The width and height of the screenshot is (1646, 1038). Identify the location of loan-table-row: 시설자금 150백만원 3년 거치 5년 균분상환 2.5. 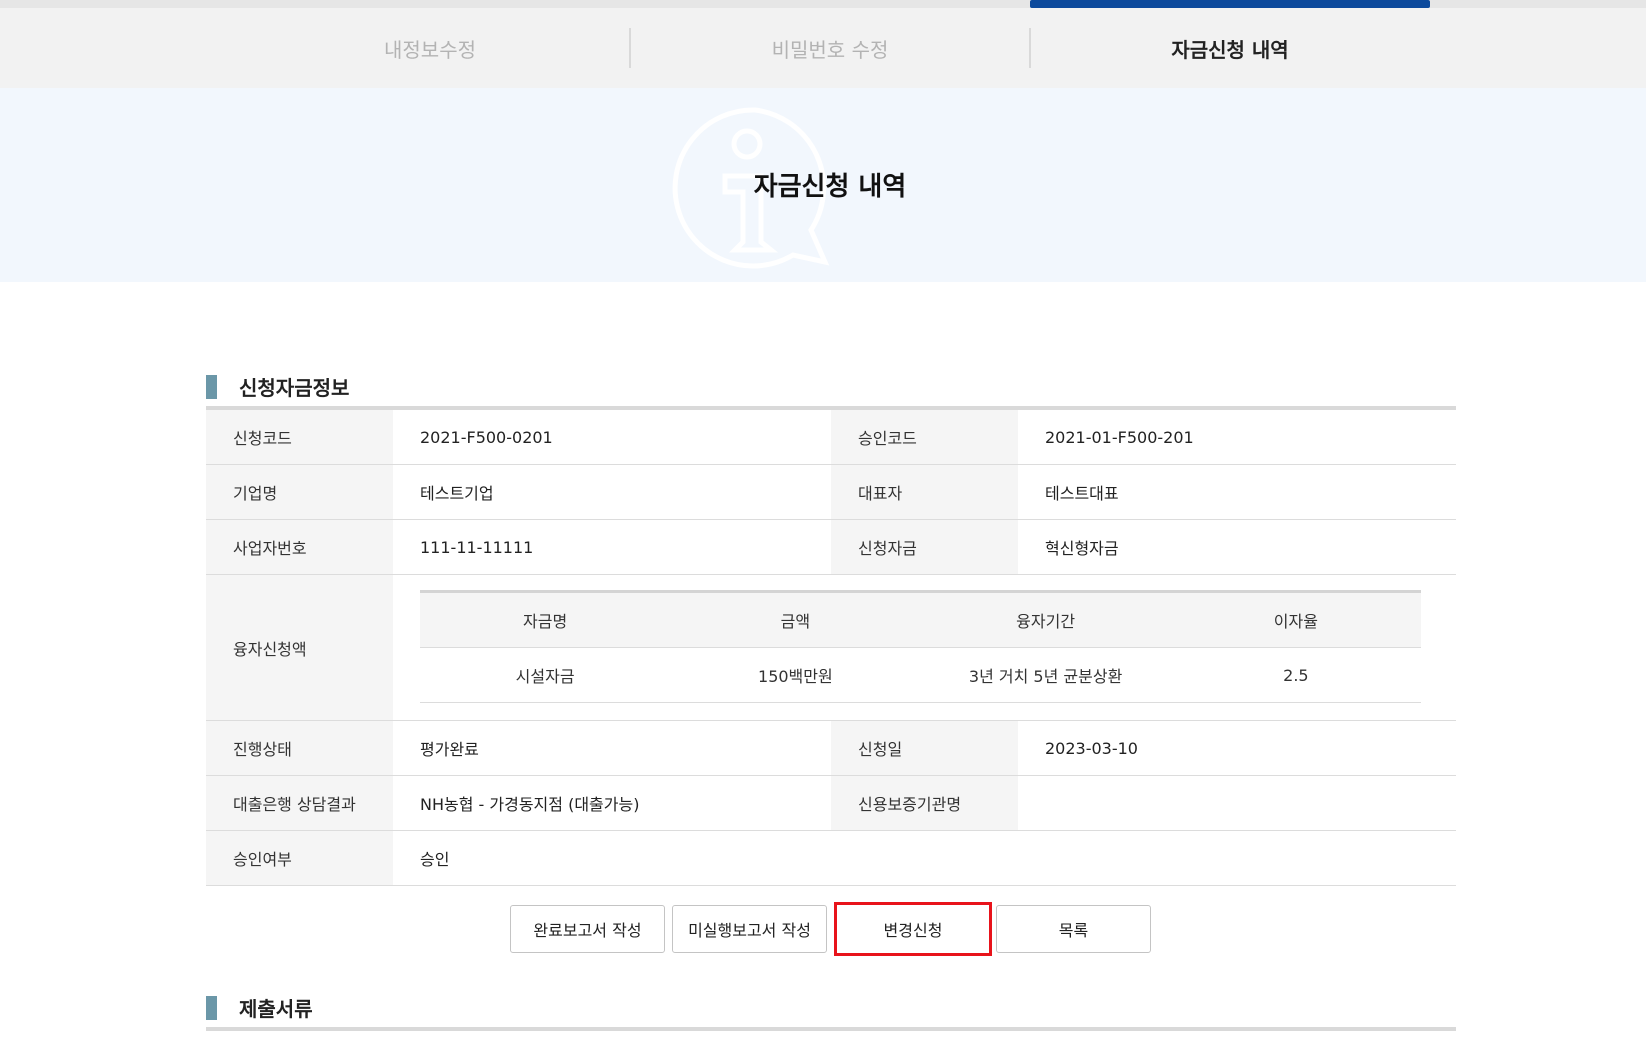
(920, 675).